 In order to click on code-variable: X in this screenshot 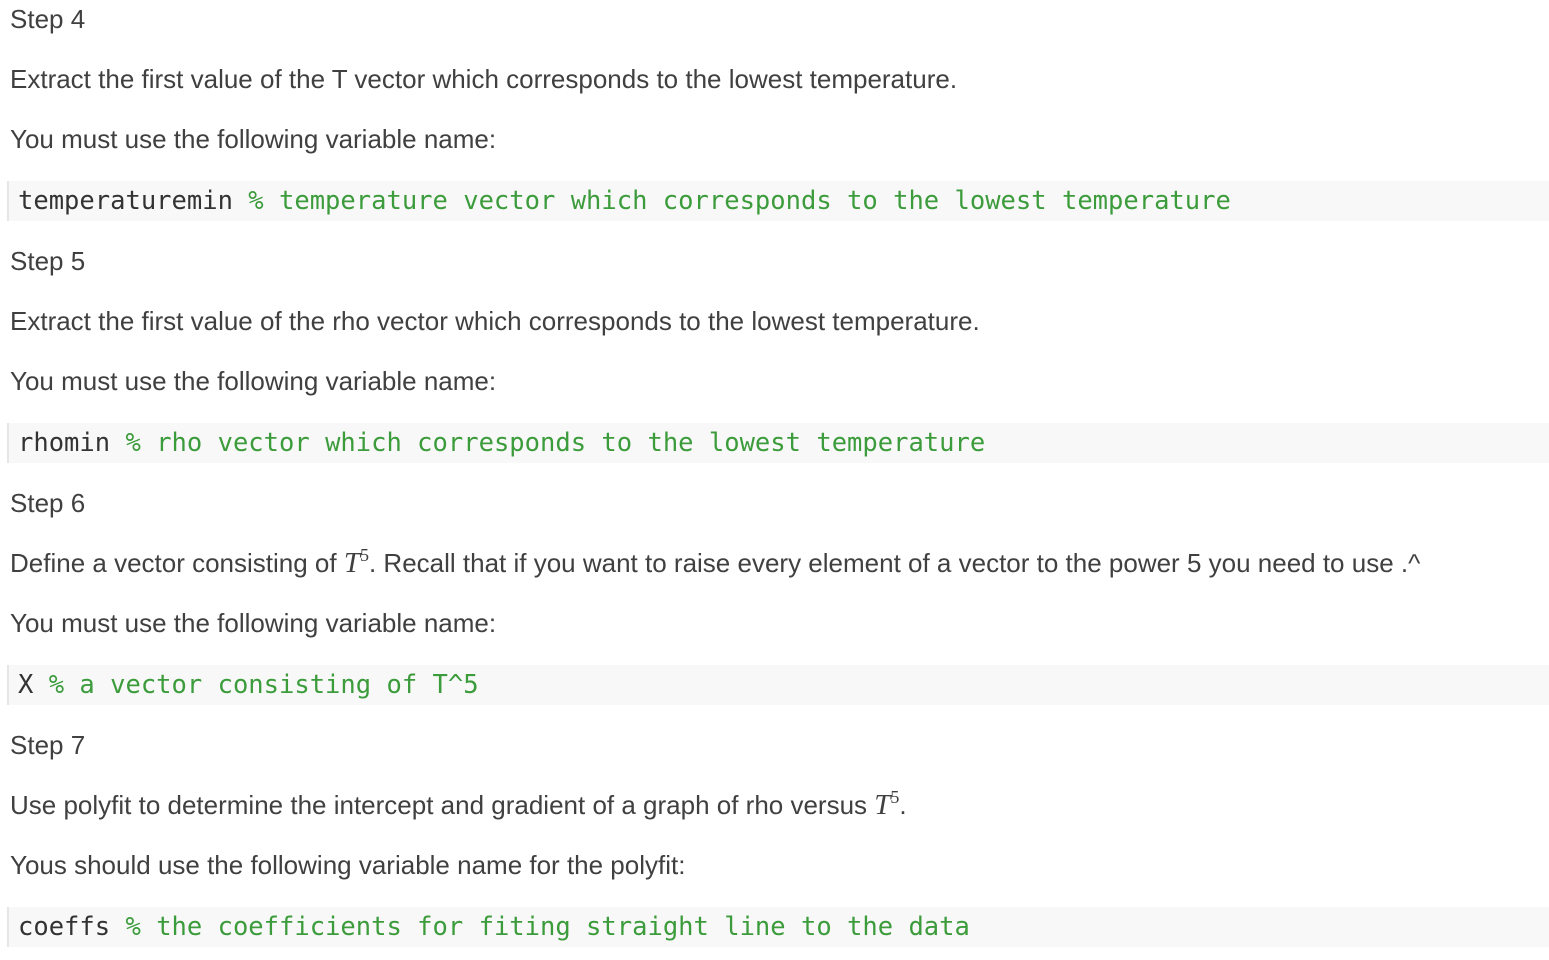, I will do `click(26, 685)`.